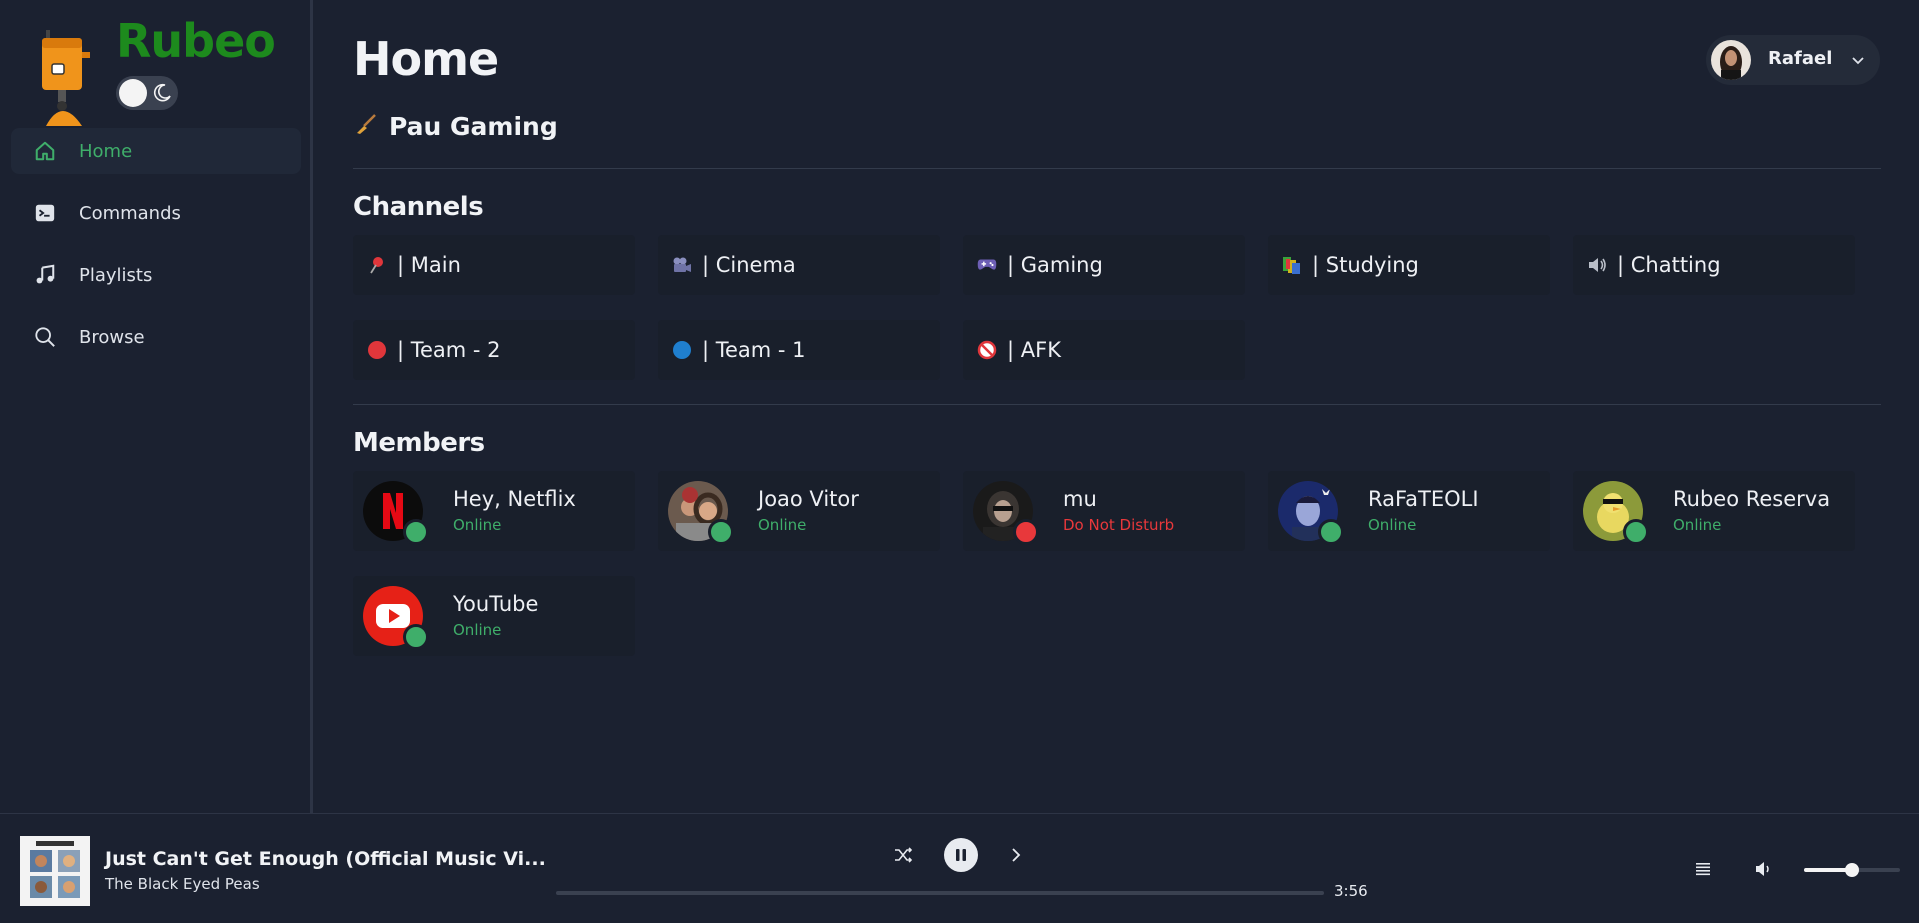  I want to click on pause-button, so click(961, 855).